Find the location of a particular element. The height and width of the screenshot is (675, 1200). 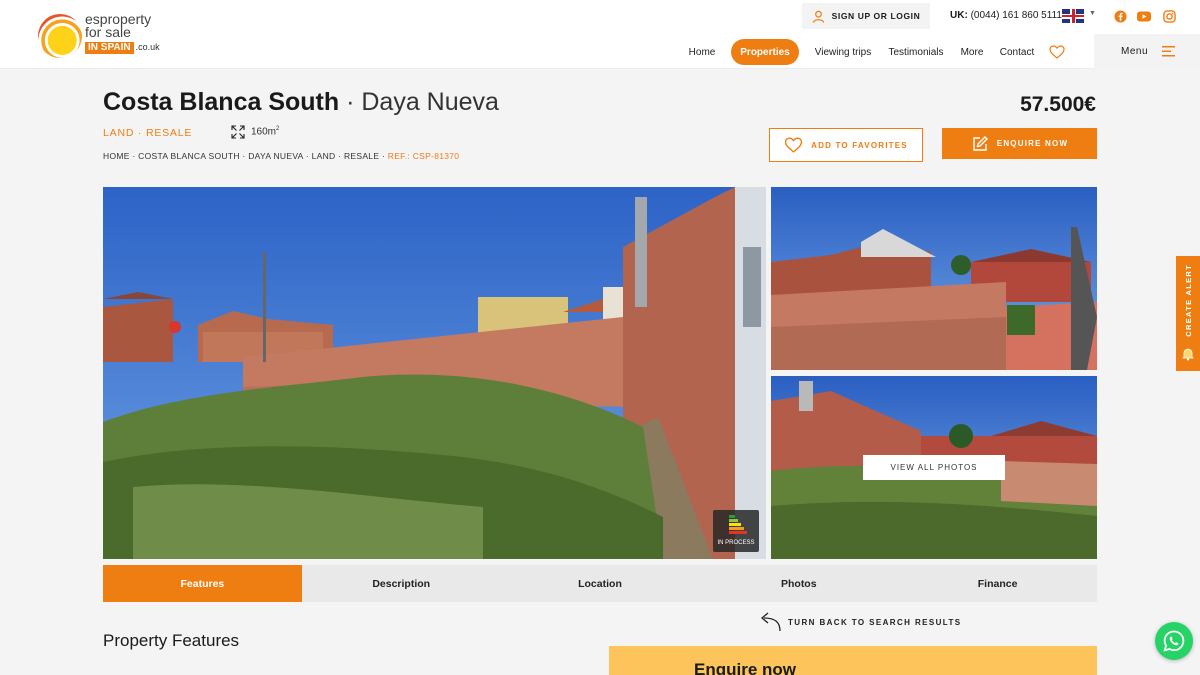

phone-number: UK: (0044) 161 860 5111 is located at coordinates (1006, 15).